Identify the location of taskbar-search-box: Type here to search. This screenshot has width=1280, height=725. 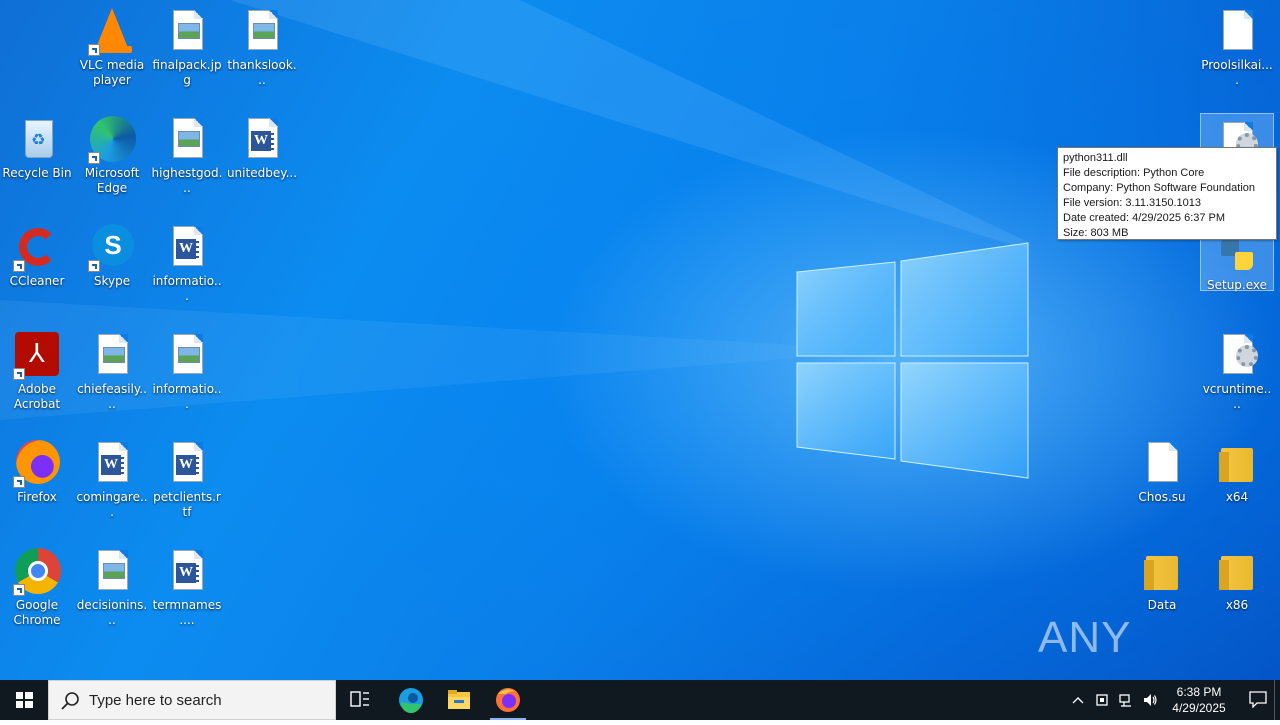
(192, 700).